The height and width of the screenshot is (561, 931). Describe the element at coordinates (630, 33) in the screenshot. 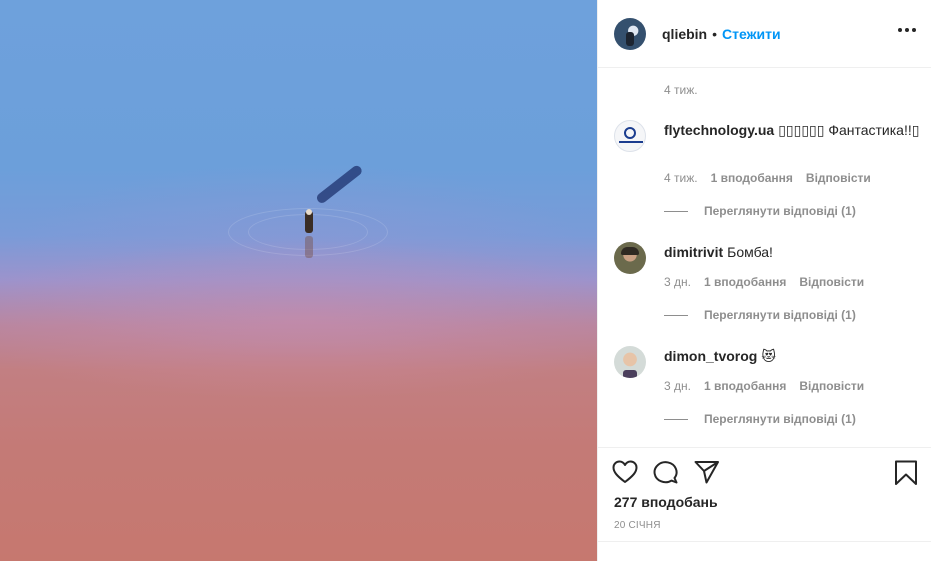

I see `author-avatar` at that location.